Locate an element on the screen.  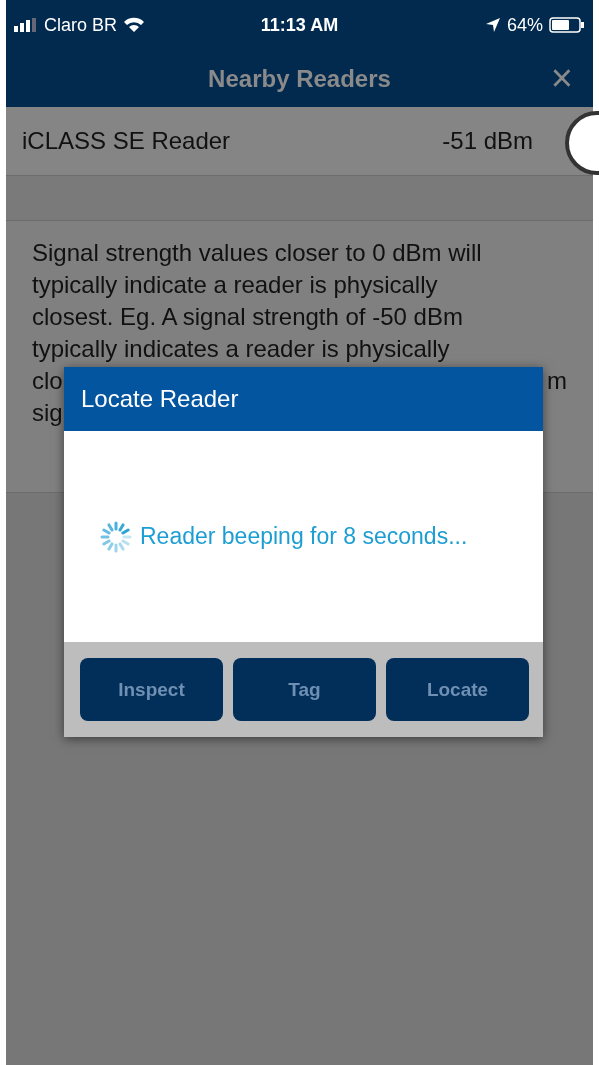
screen-title: Nearby Readers is located at coordinates (299, 78).